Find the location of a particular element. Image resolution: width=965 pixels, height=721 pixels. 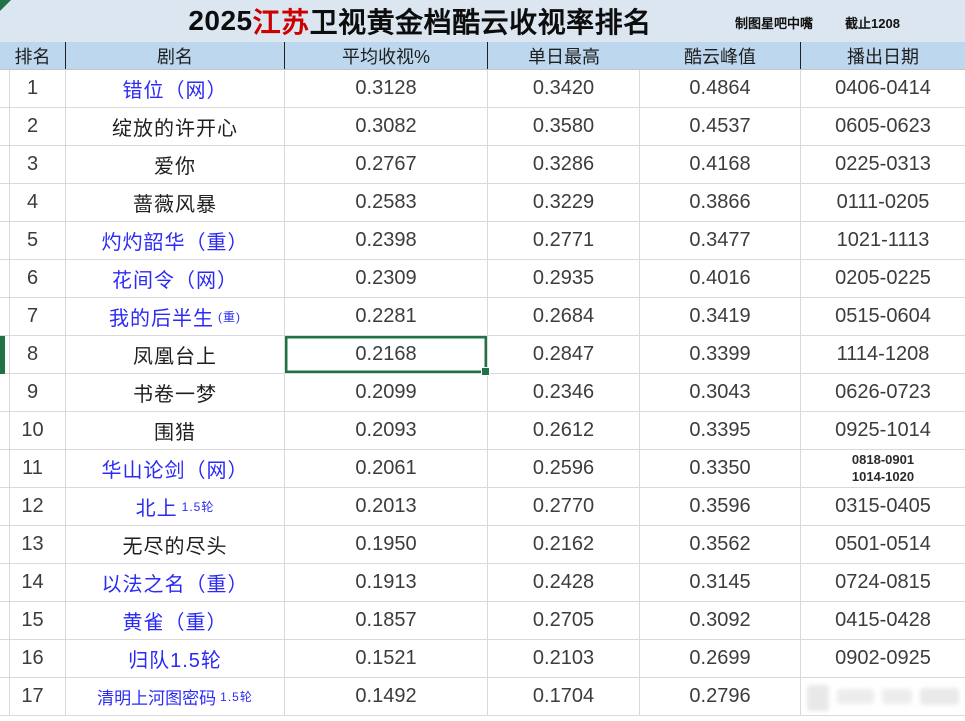

peak-cell: 0.3395 is located at coordinates (720, 431).